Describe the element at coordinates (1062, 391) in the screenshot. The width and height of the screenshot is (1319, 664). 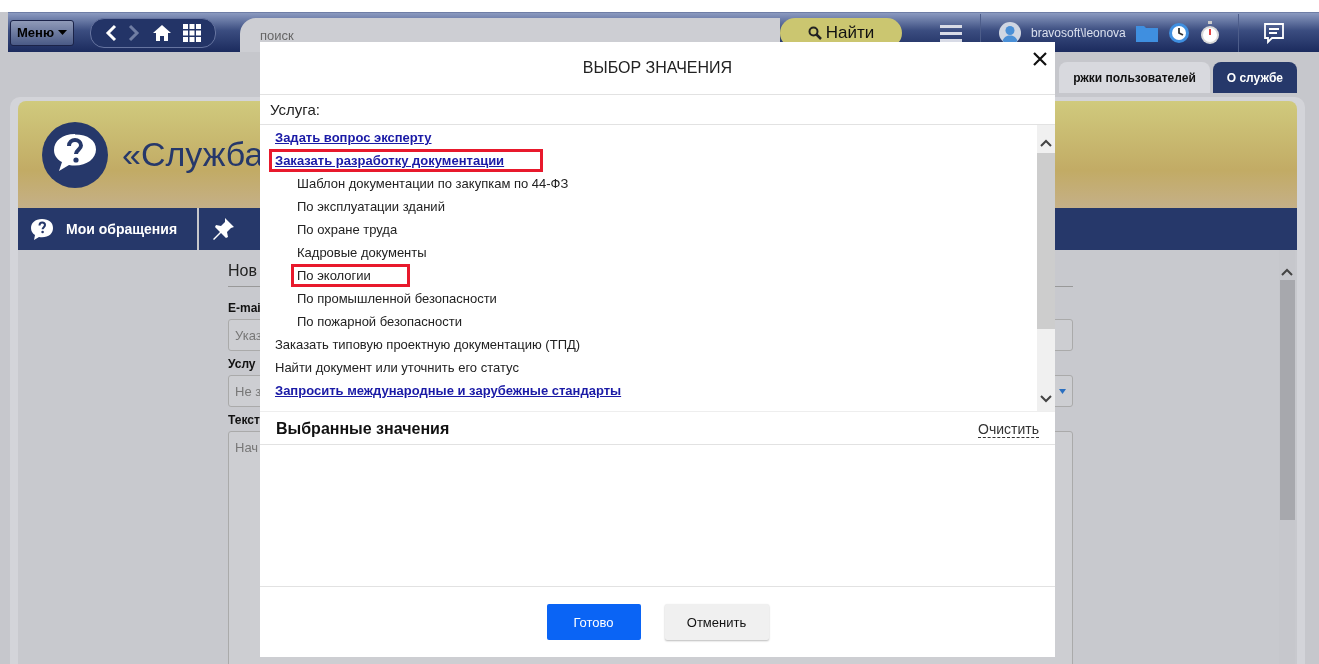
I see `dropdown-arrow-icon` at that location.